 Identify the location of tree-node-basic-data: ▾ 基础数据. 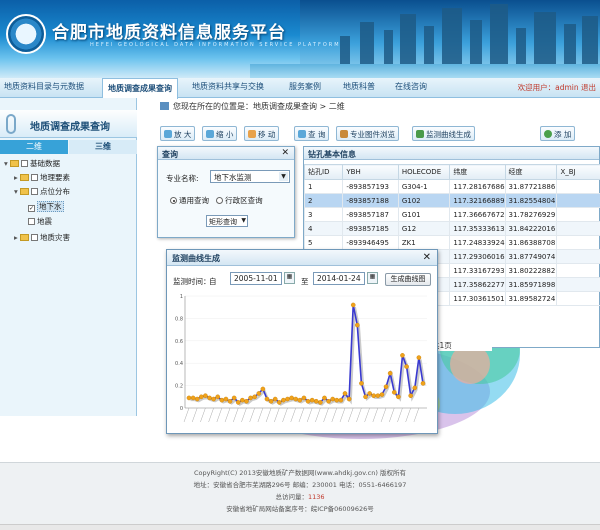
(32, 163).